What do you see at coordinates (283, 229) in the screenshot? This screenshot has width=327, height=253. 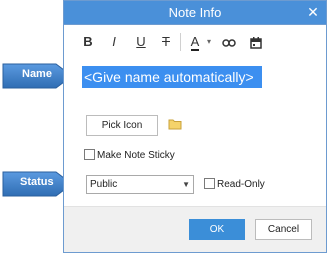 I see `cancel-button: Cancel` at bounding box center [283, 229].